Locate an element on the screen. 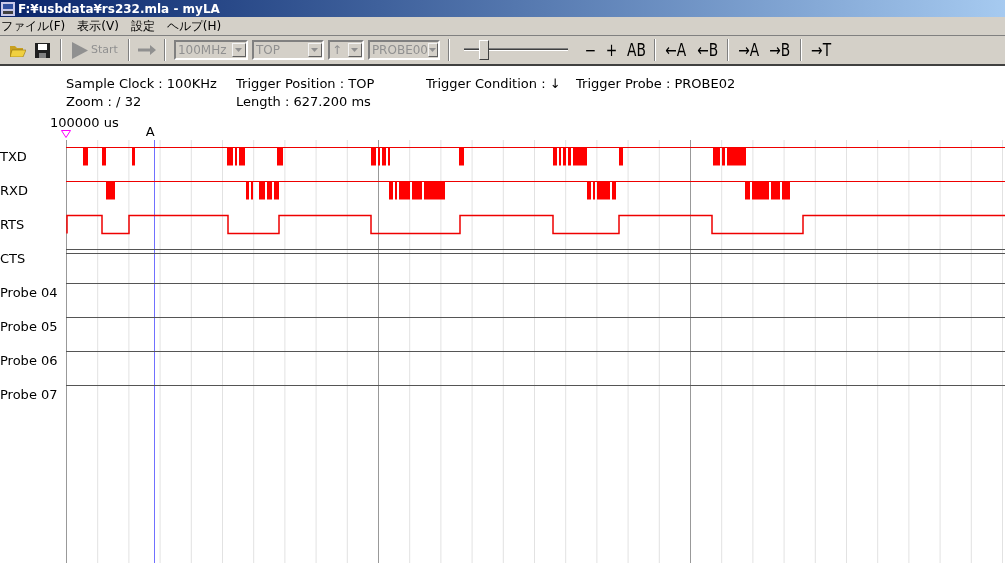  info-text: Trigger Probe : PROBE02 is located at coordinates (656, 84).